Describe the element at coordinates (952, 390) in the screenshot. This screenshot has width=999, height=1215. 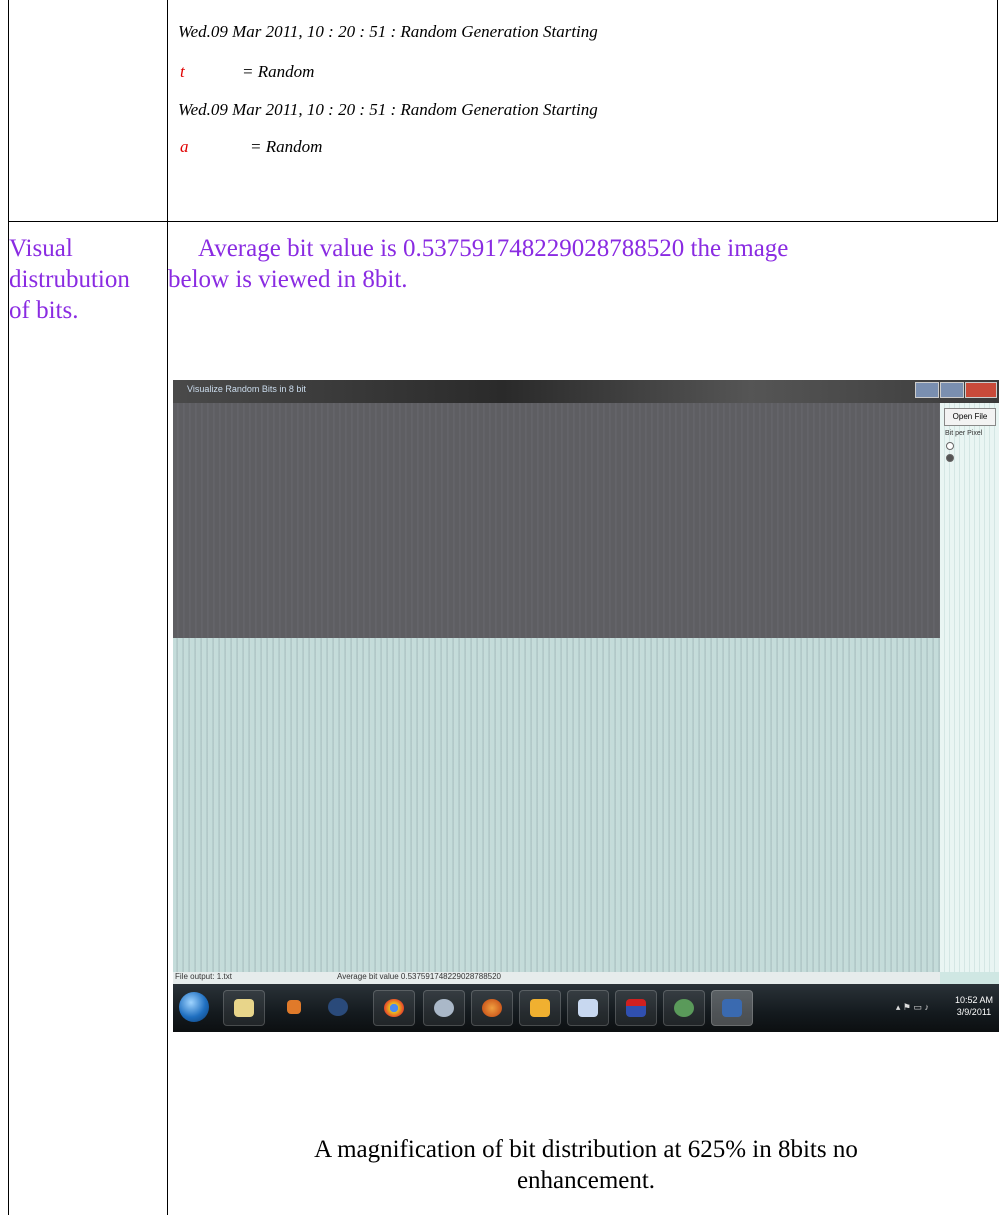
I see `maximize-icon` at that location.